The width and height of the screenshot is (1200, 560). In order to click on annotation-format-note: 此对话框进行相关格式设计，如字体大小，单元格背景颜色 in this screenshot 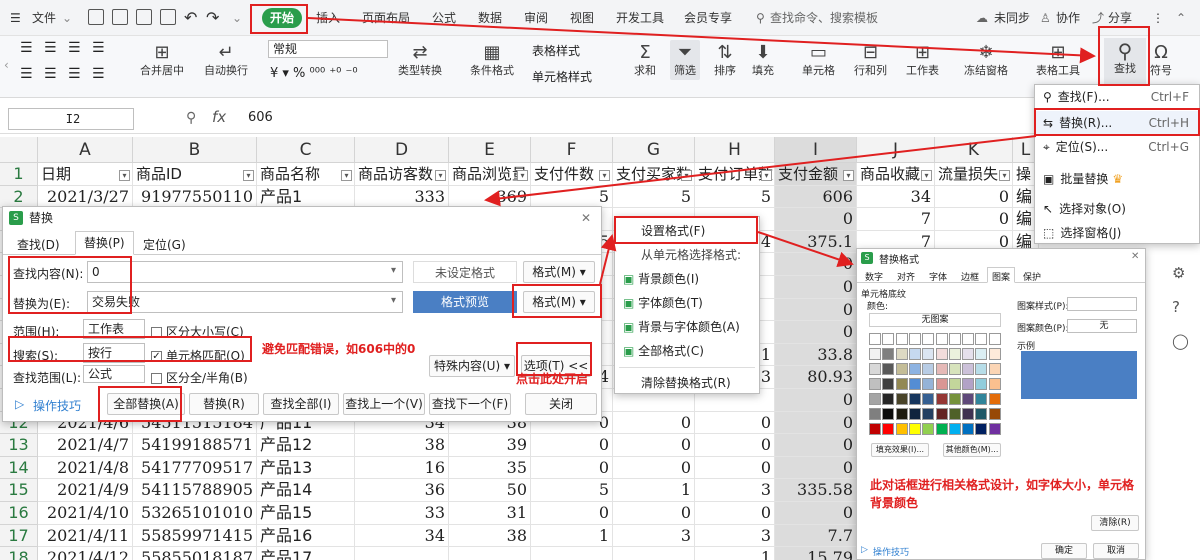, I will do `click(1002, 494)`.